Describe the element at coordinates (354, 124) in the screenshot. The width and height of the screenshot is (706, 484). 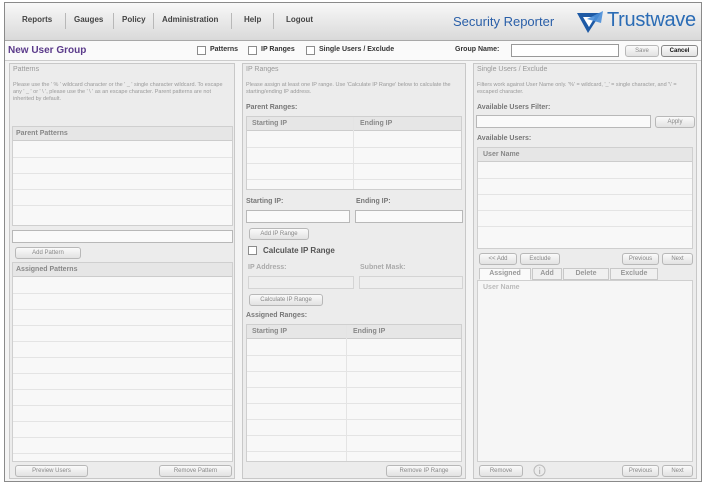
I see `parent-ranges-header: Starting IP Ending IP` at that location.